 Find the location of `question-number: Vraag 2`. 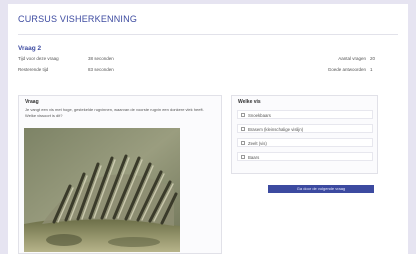

question-number: Vraag 2 is located at coordinates (30, 48).